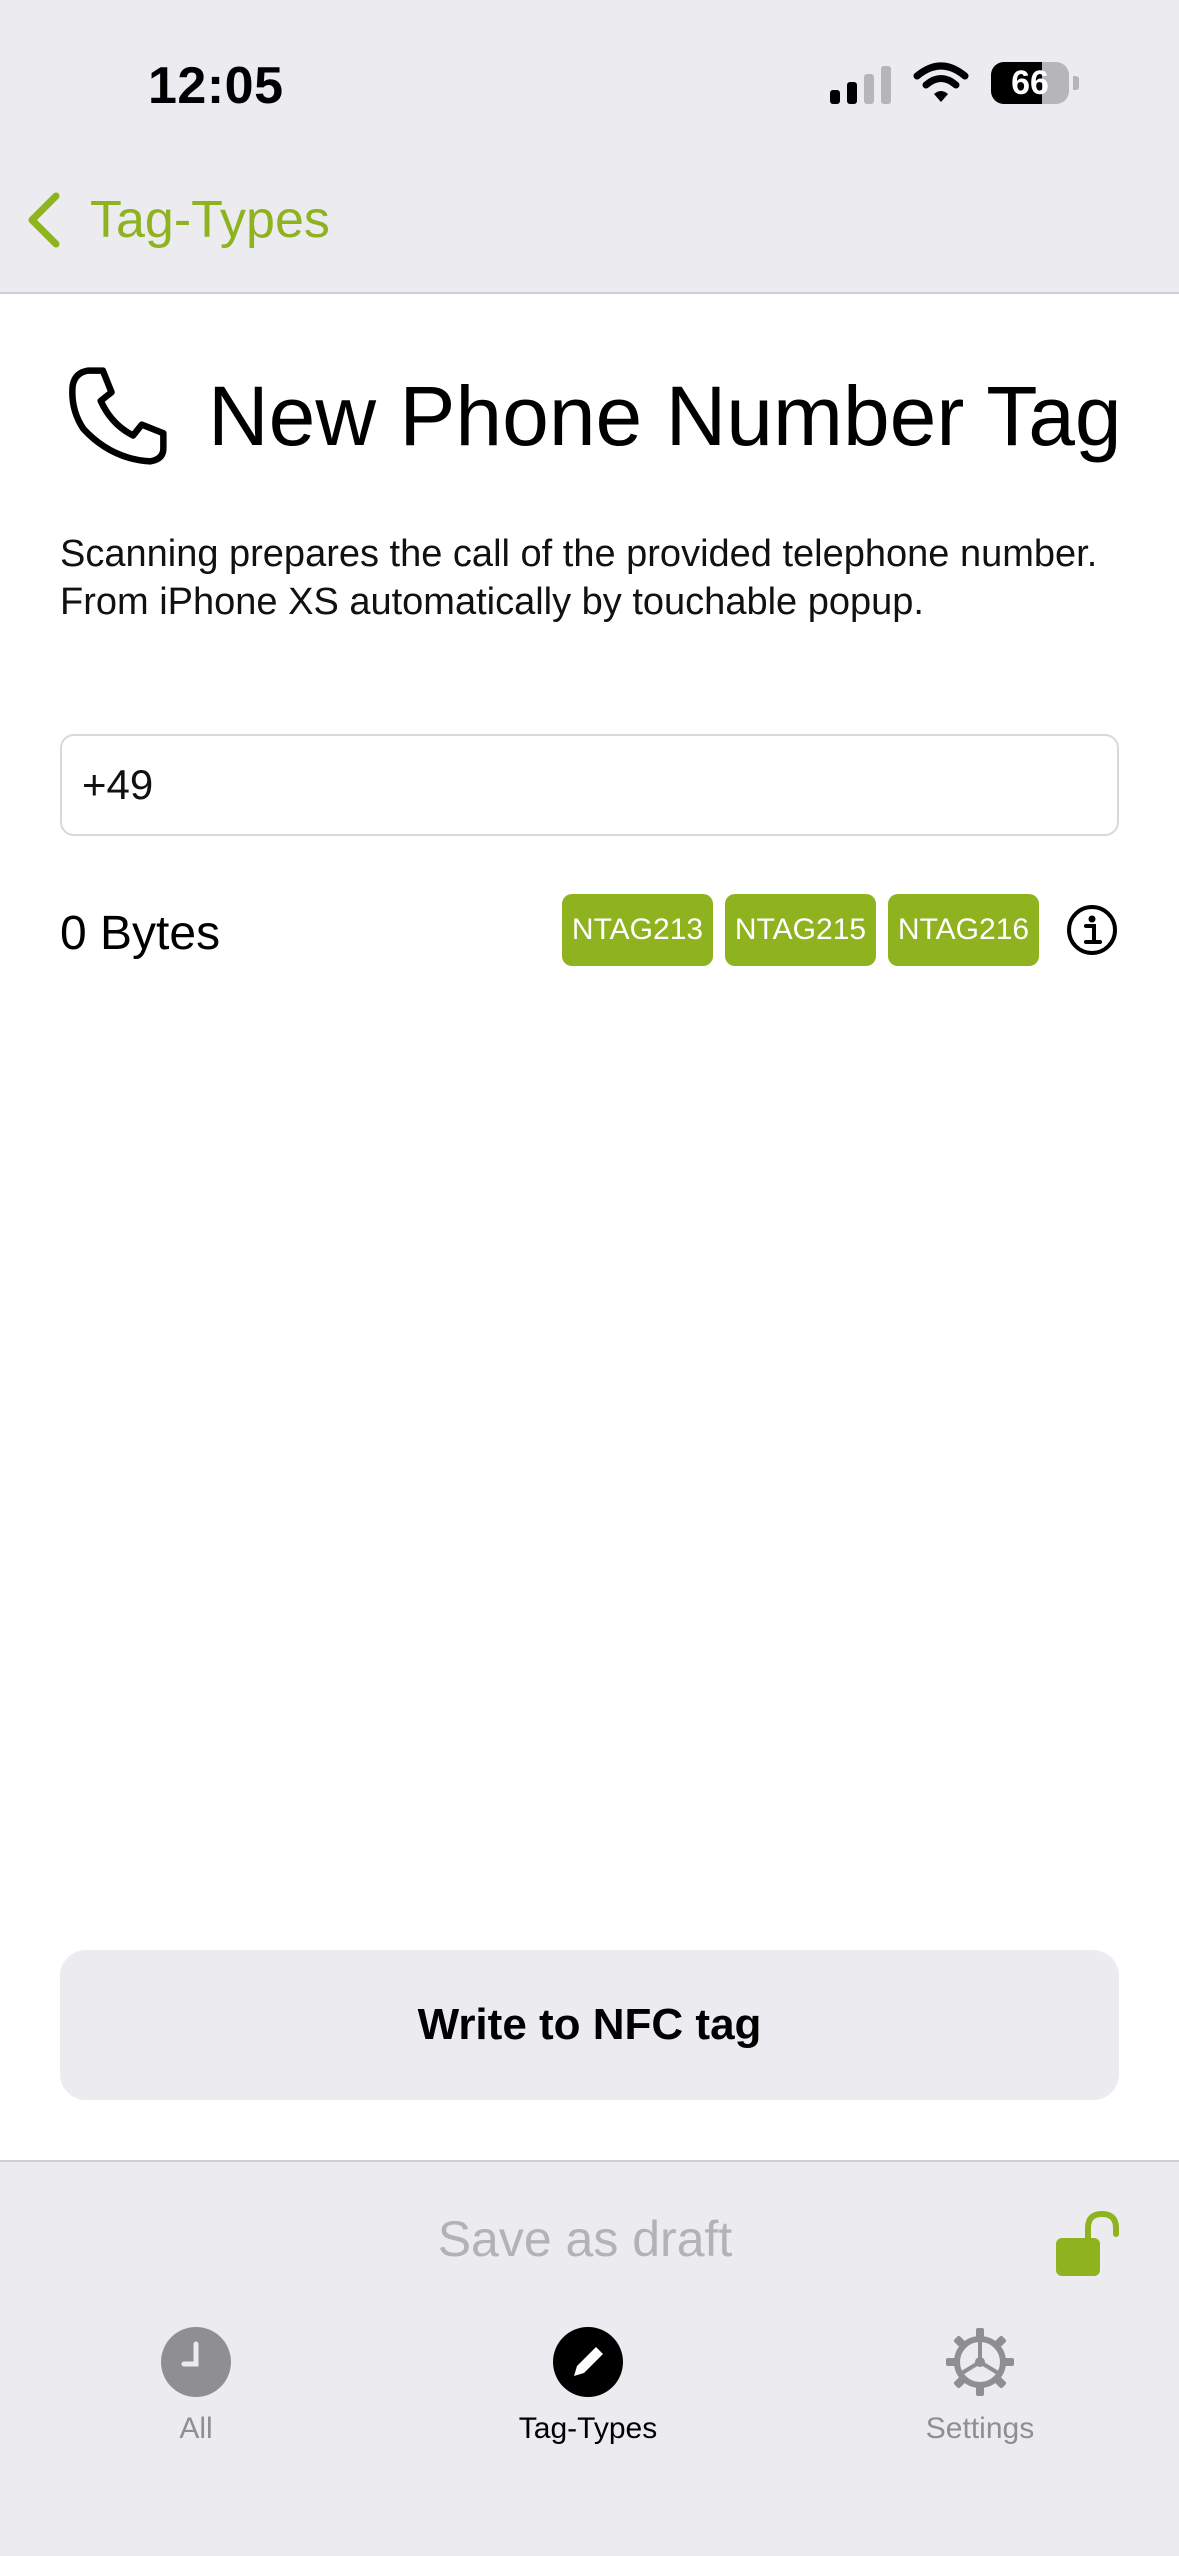 This screenshot has height=2556, width=1179. I want to click on save-draft-button: Save as draft, so click(585, 2239).